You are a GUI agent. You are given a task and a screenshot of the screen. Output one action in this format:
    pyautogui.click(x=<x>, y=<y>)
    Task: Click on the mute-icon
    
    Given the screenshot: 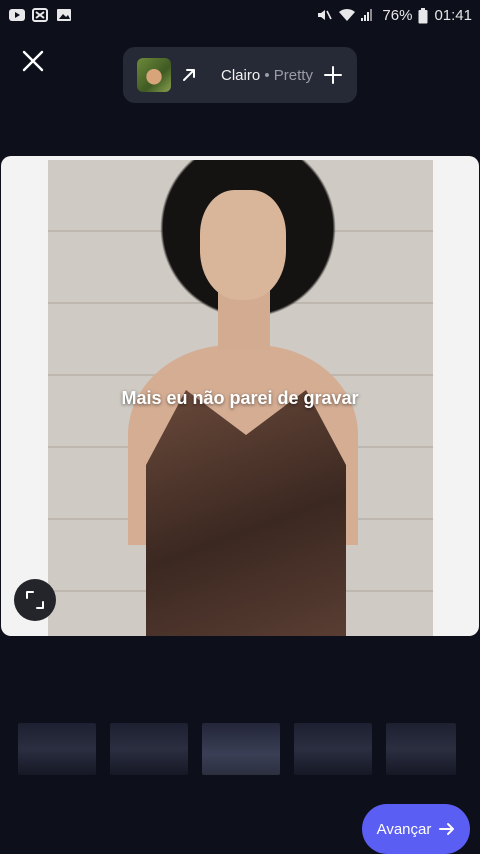 What is the action you would take?
    pyautogui.click(x=324, y=15)
    